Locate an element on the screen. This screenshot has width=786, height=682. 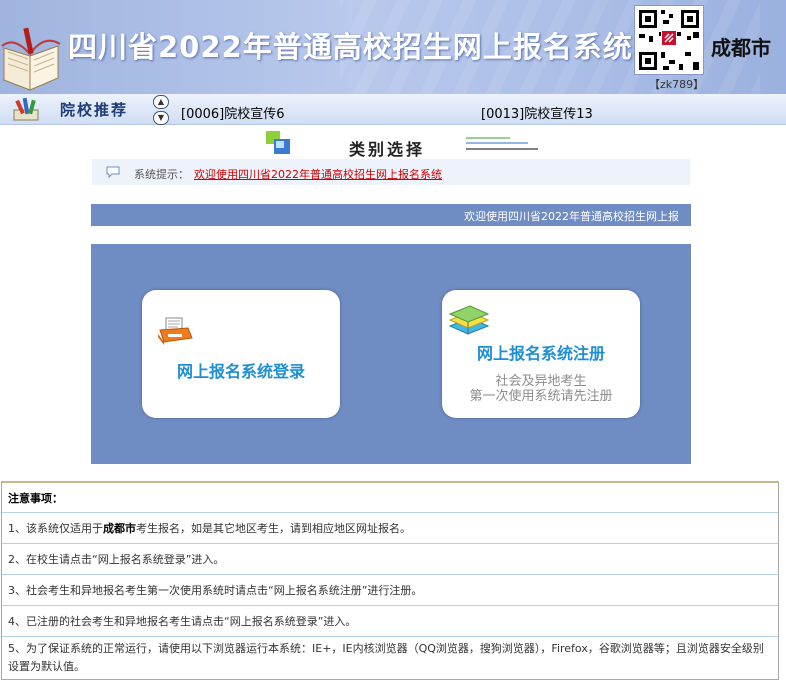
printer-icon is located at coordinates (175, 331).